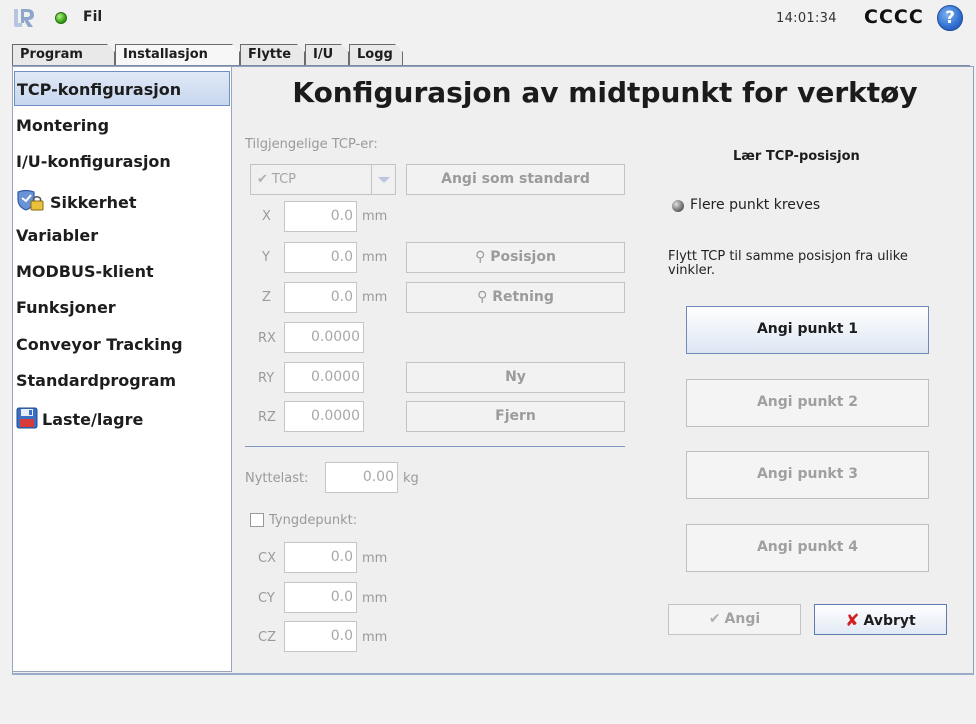 This screenshot has height=724, width=976. Describe the element at coordinates (807, 548) in the screenshot. I see `set-point-4-button: Angi punkt 4` at that location.